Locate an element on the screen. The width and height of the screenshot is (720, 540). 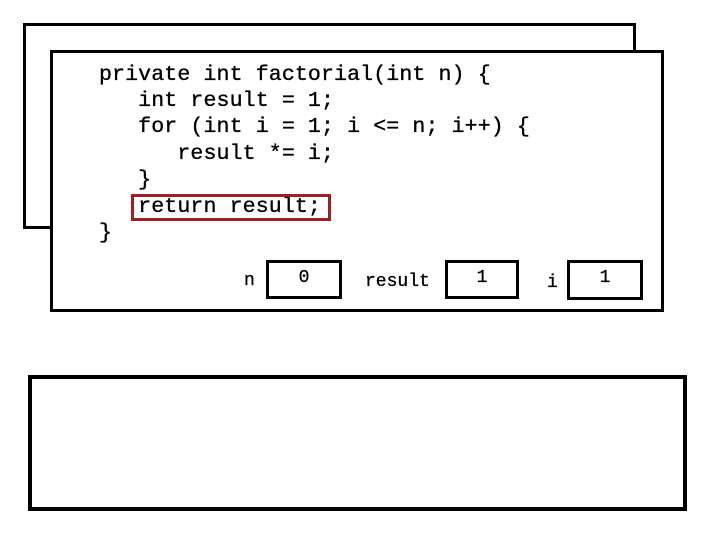
variable-label-n: n is located at coordinates (249, 281).